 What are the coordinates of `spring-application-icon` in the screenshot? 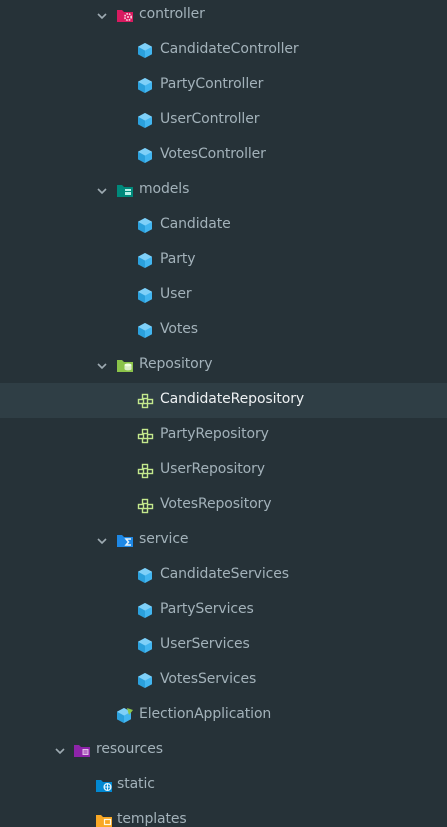 It's located at (124, 715).